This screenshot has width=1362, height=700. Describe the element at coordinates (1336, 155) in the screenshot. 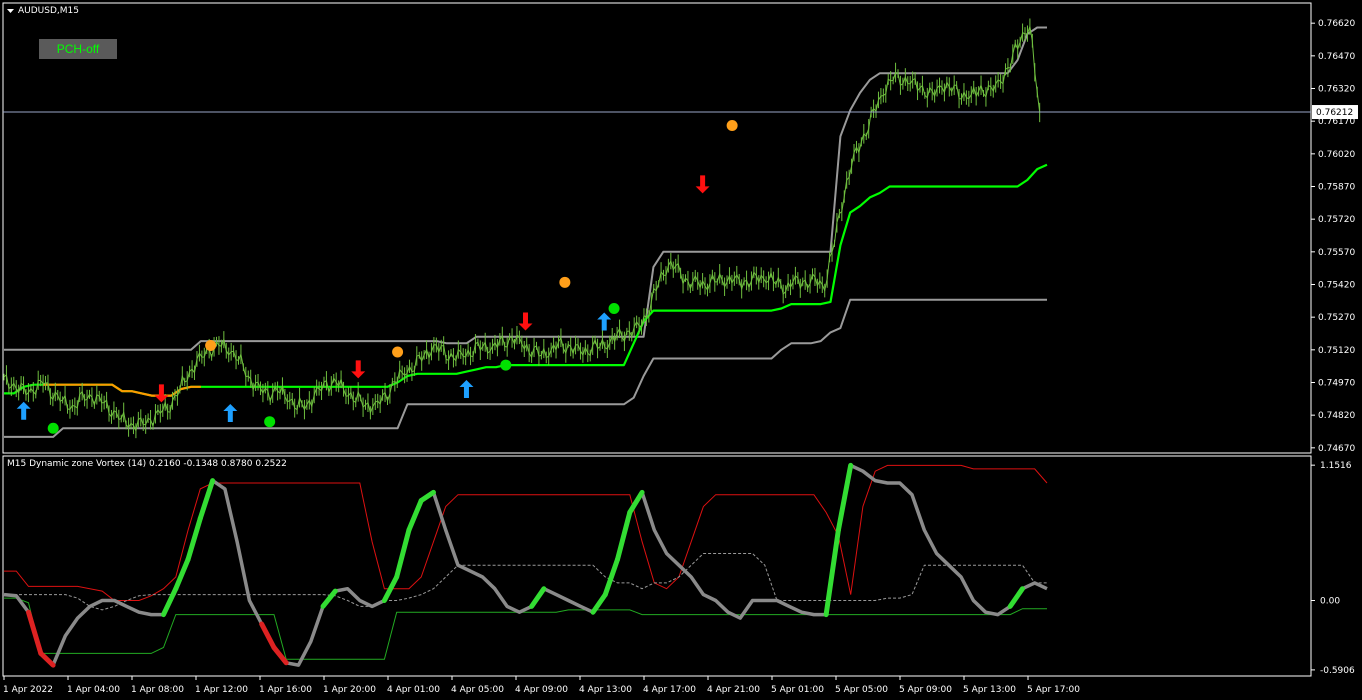

I see `price-tick-label: 0.76020` at that location.